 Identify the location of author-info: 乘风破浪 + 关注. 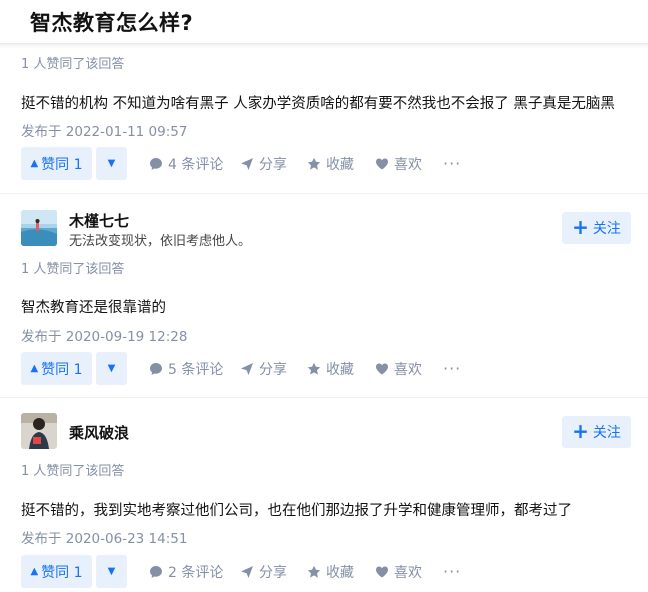
(326, 433).